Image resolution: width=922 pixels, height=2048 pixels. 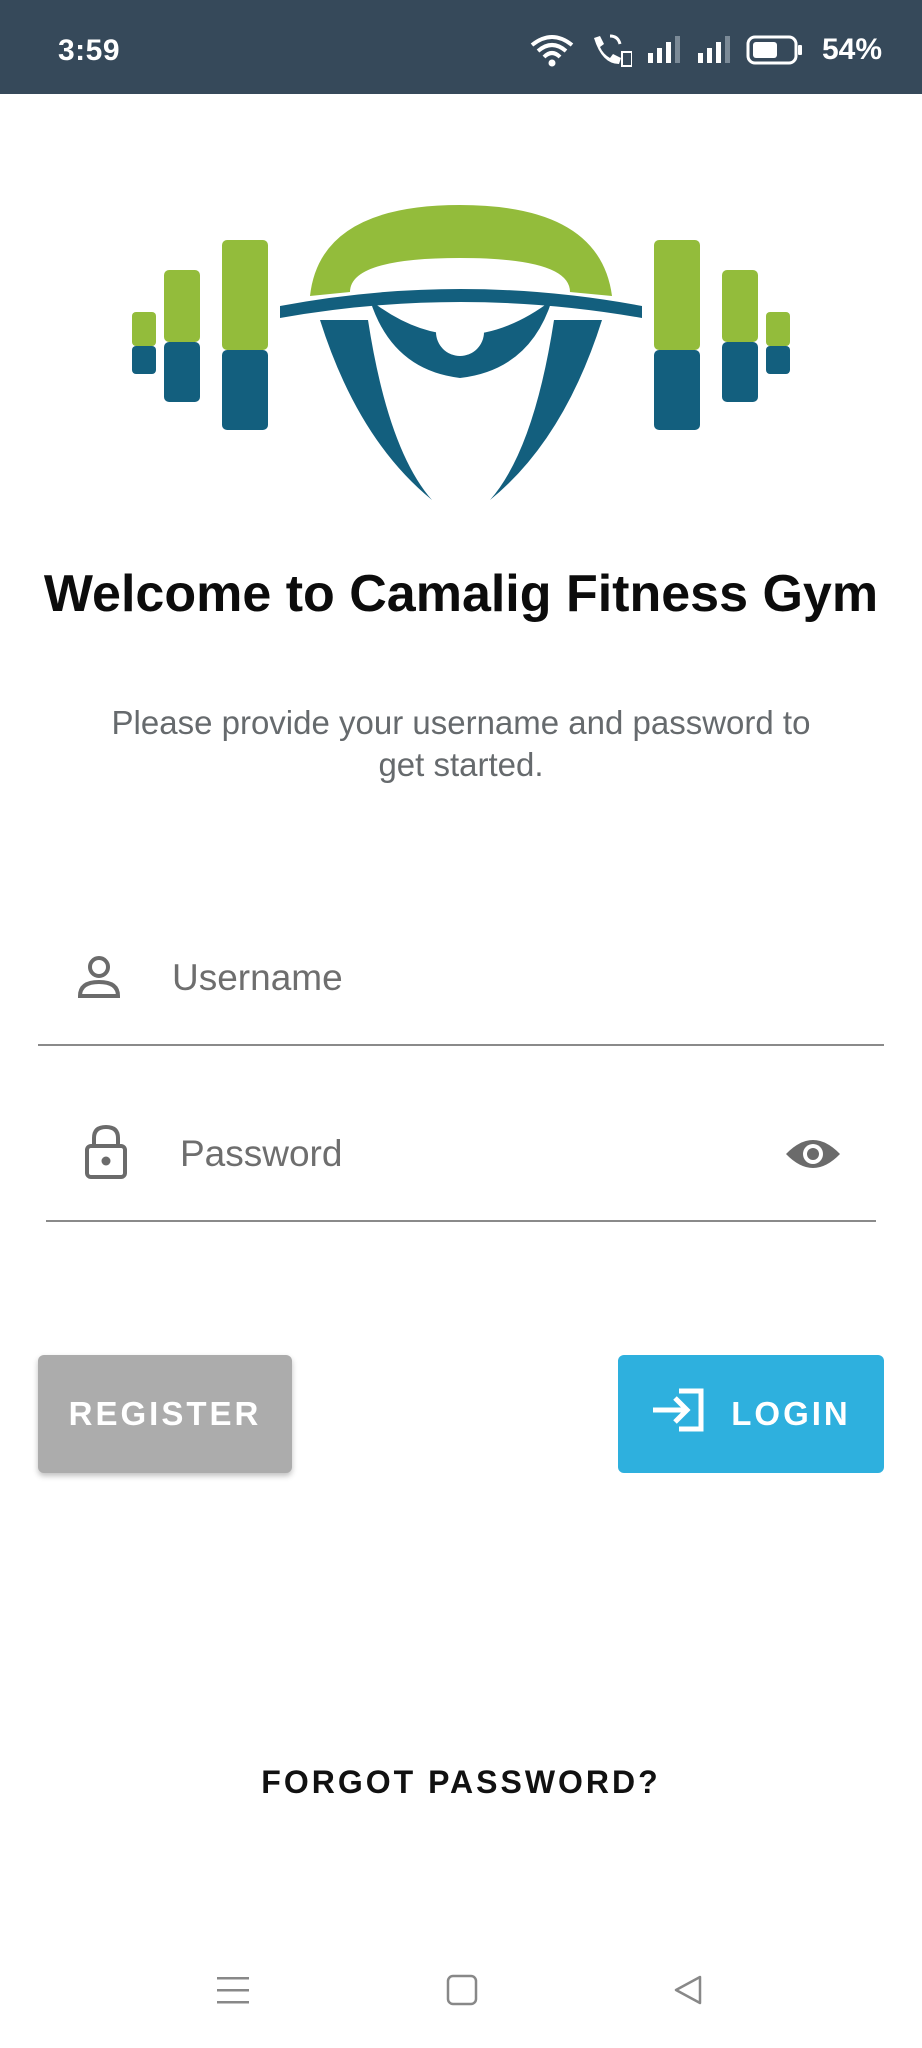 I want to click on password-underline, so click(x=461, y=1221).